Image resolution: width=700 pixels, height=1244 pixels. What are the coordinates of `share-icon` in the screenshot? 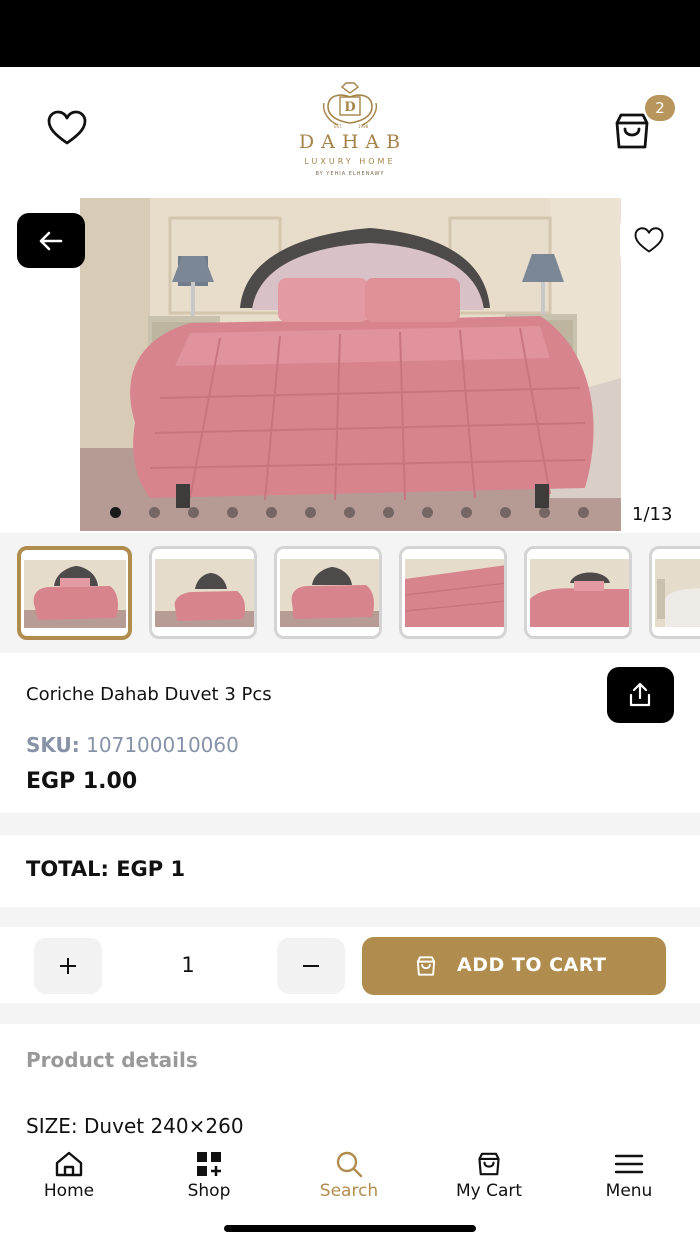 It's located at (640, 694).